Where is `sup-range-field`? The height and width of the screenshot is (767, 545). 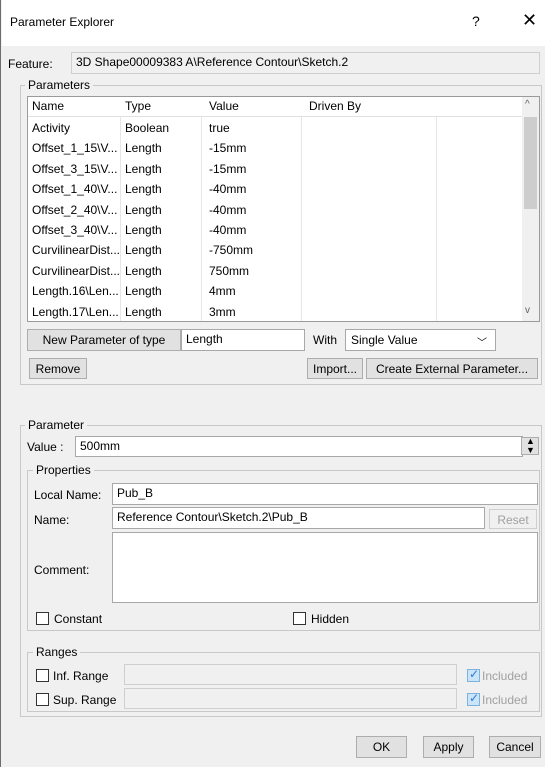
sup-range-field is located at coordinates (290, 698).